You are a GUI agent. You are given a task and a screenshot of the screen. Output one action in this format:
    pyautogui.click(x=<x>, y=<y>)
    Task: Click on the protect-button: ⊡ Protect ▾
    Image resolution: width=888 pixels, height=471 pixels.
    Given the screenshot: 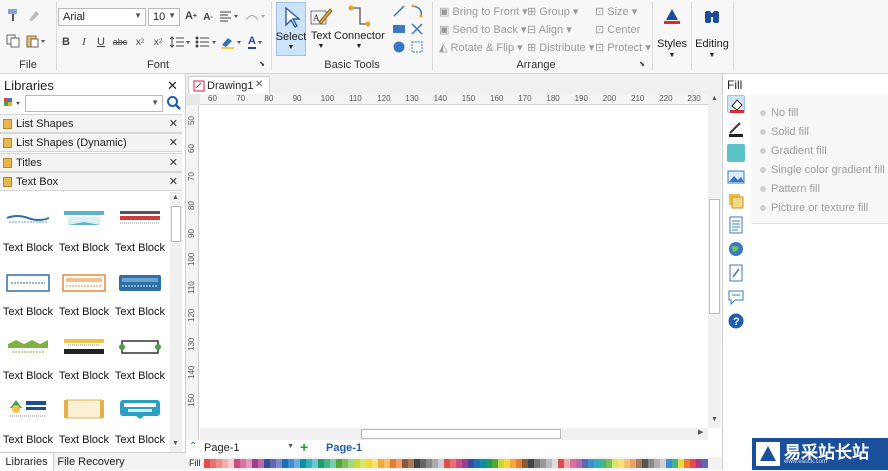 What is the action you would take?
    pyautogui.click(x=623, y=47)
    